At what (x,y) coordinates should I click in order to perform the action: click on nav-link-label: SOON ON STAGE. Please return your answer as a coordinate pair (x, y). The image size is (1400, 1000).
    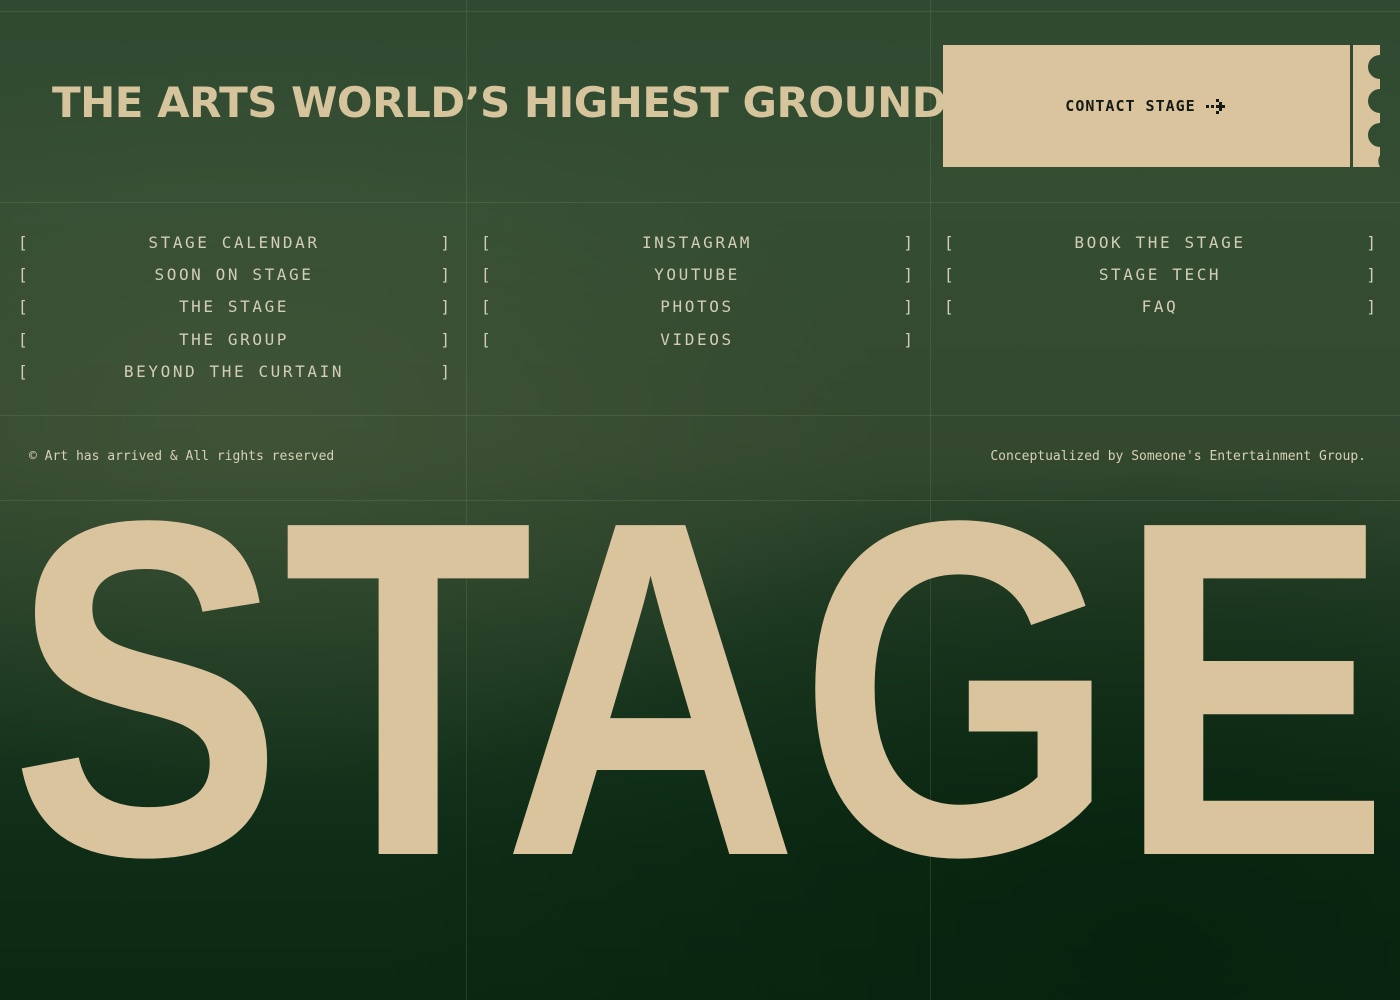
    Looking at the image, I should click on (234, 275).